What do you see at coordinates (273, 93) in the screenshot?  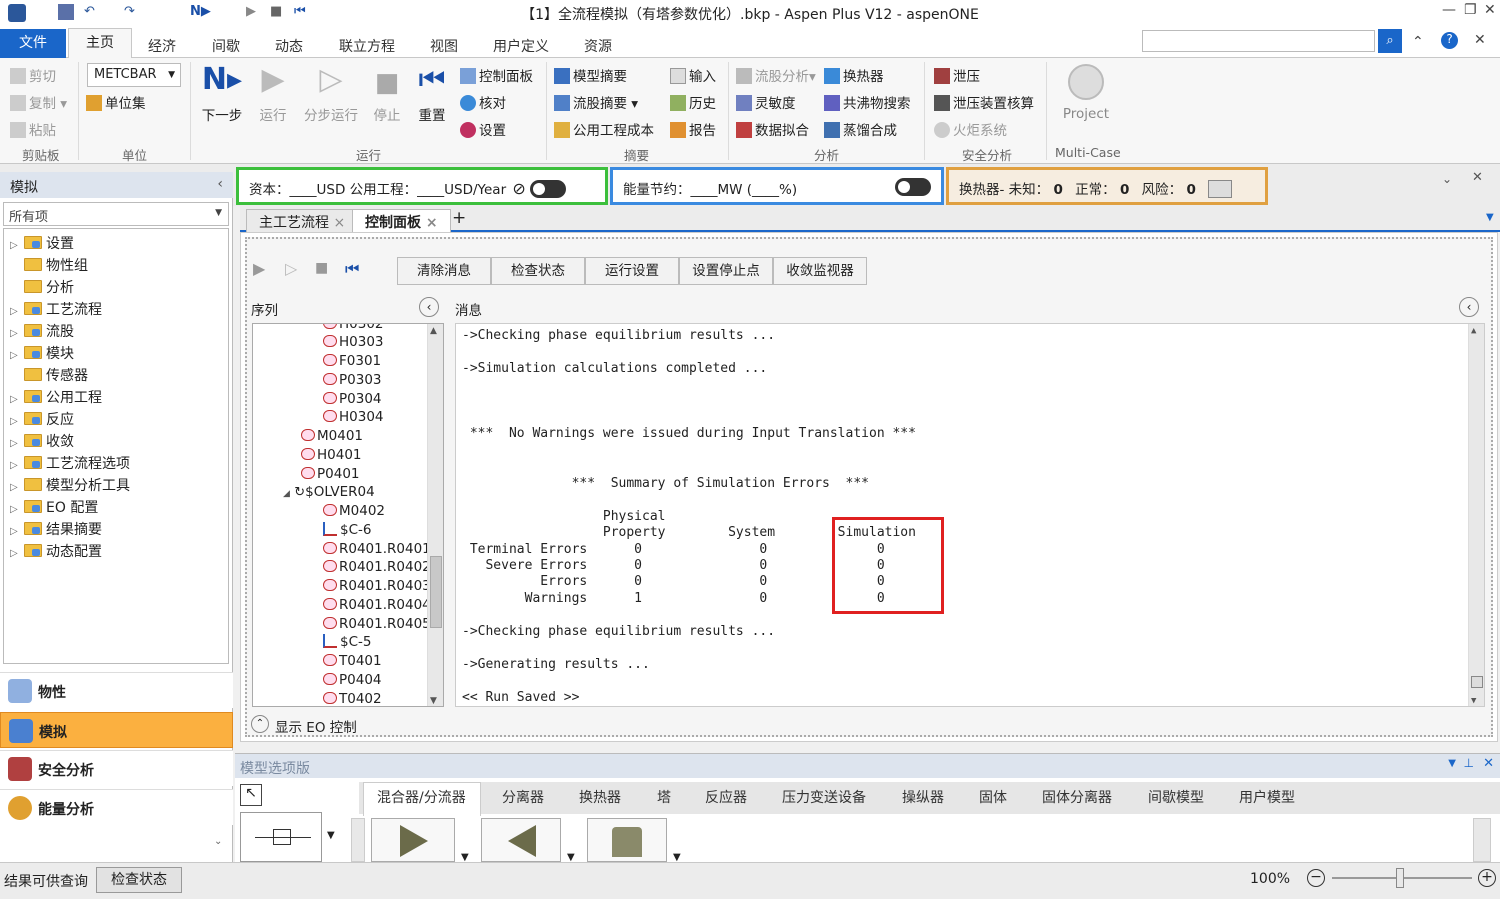 I see `run-button: ▶ 运行` at bounding box center [273, 93].